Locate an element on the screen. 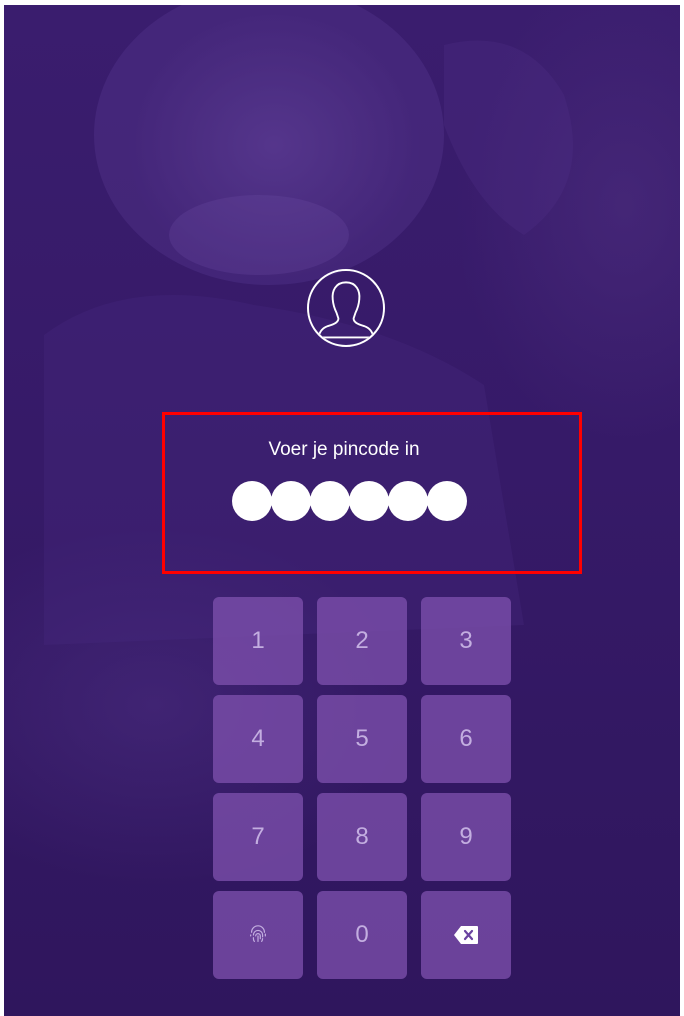  pin-indicator is located at coordinates (349, 501).